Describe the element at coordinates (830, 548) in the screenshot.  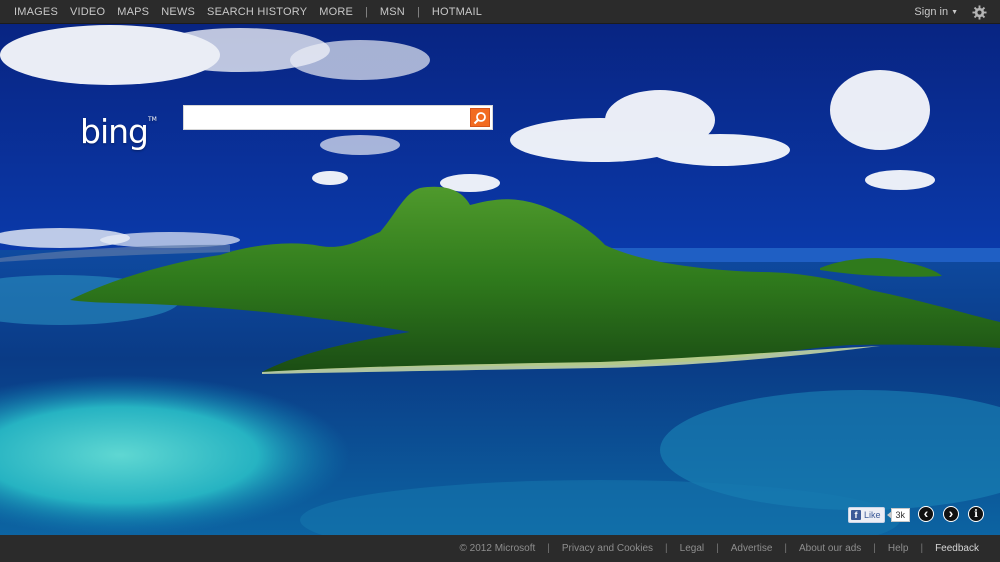
I see `footer-link-about-ads: About our ads` at that location.